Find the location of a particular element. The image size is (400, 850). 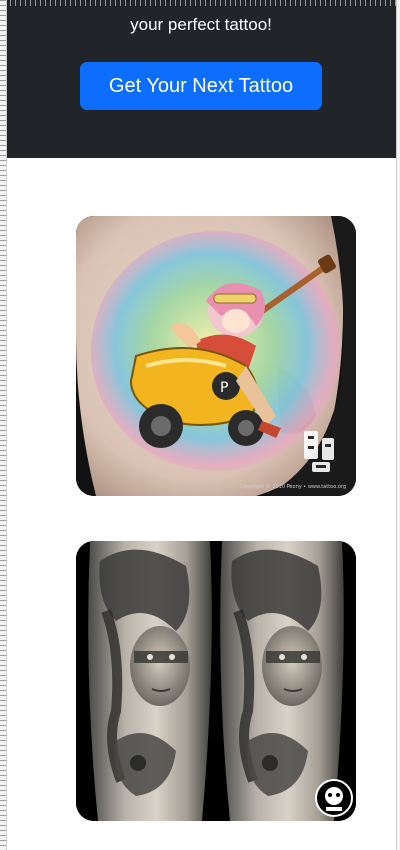

hero-tagline: your perfect tattoo! is located at coordinates (201, 24).